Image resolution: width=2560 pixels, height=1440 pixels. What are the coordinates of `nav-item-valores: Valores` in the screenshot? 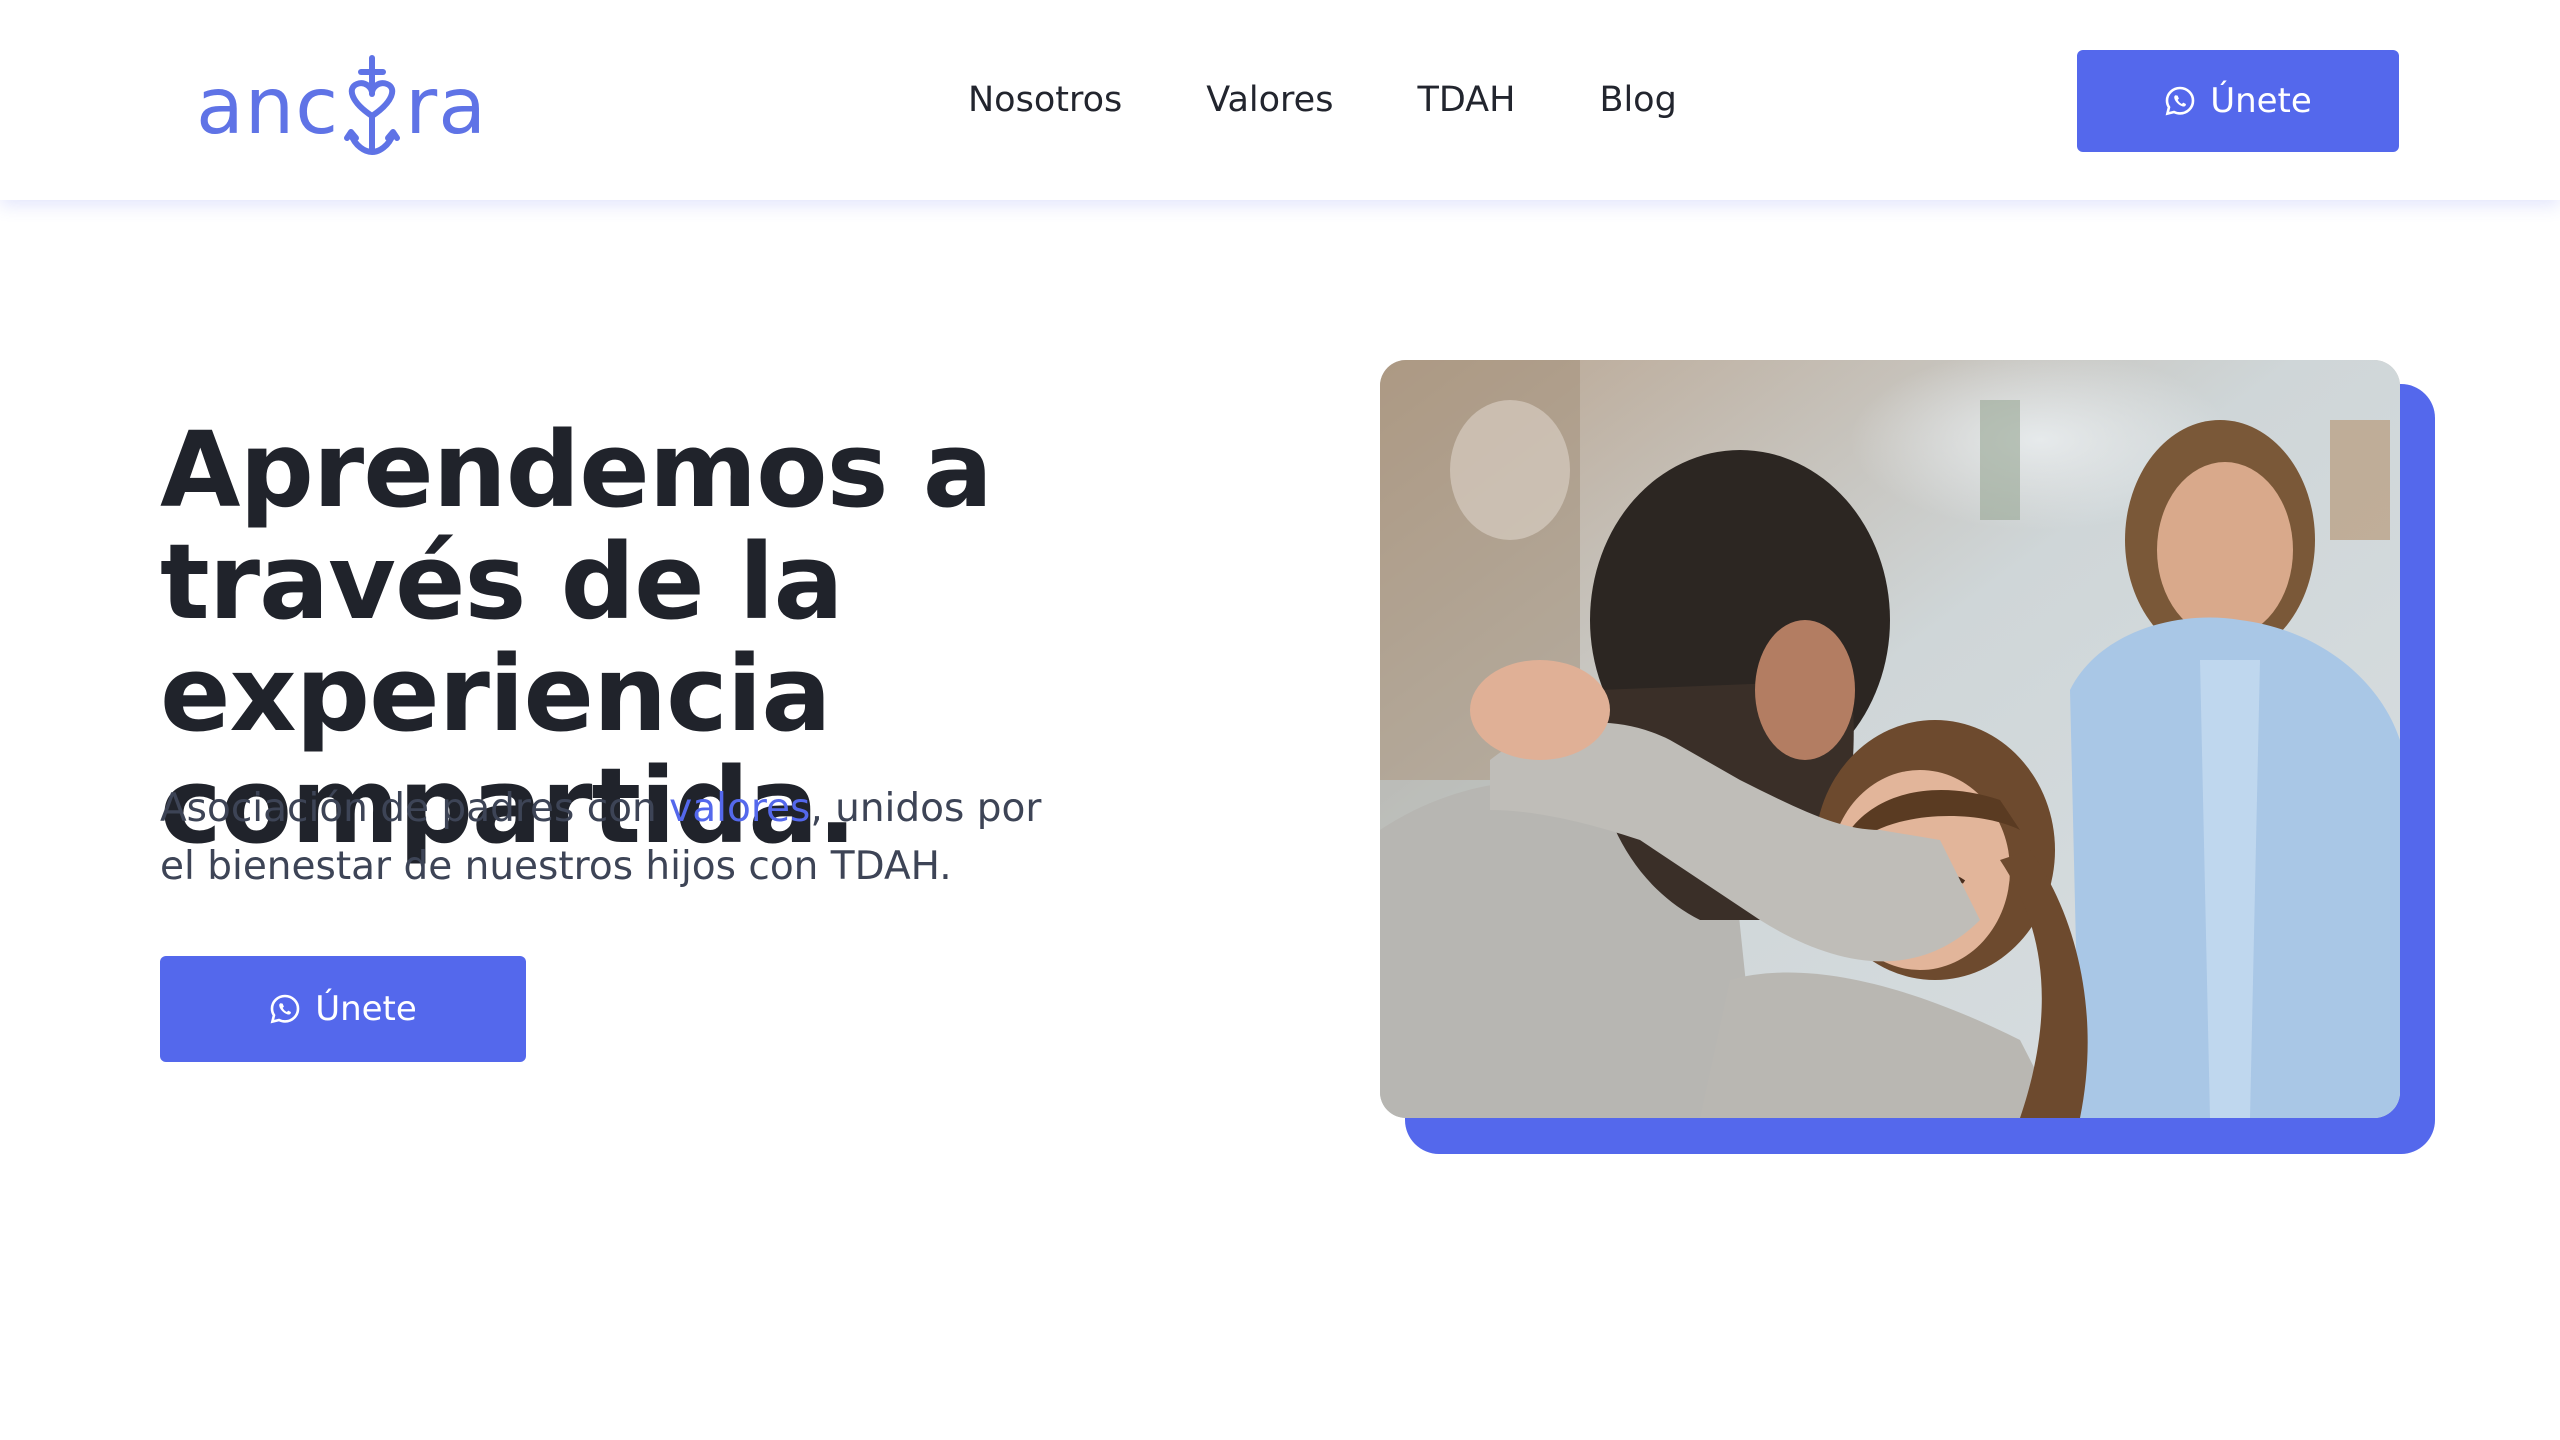 It's located at (1269, 100).